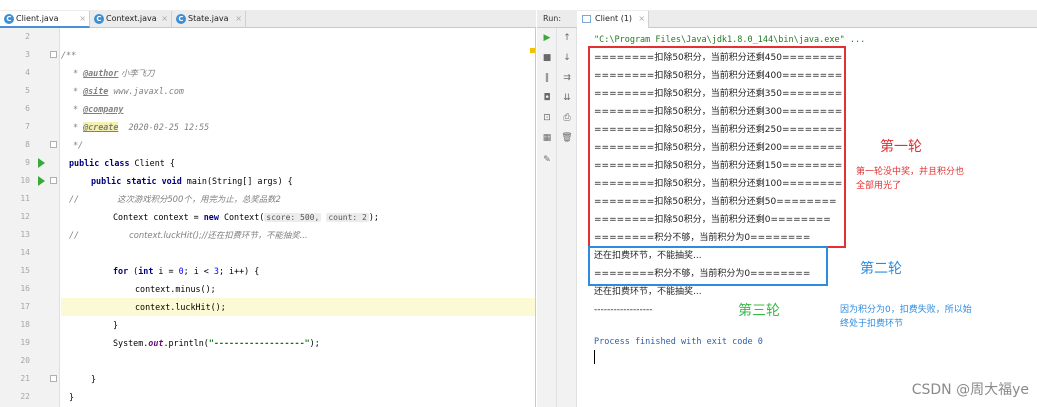  I want to click on text-cursor, so click(594, 357).